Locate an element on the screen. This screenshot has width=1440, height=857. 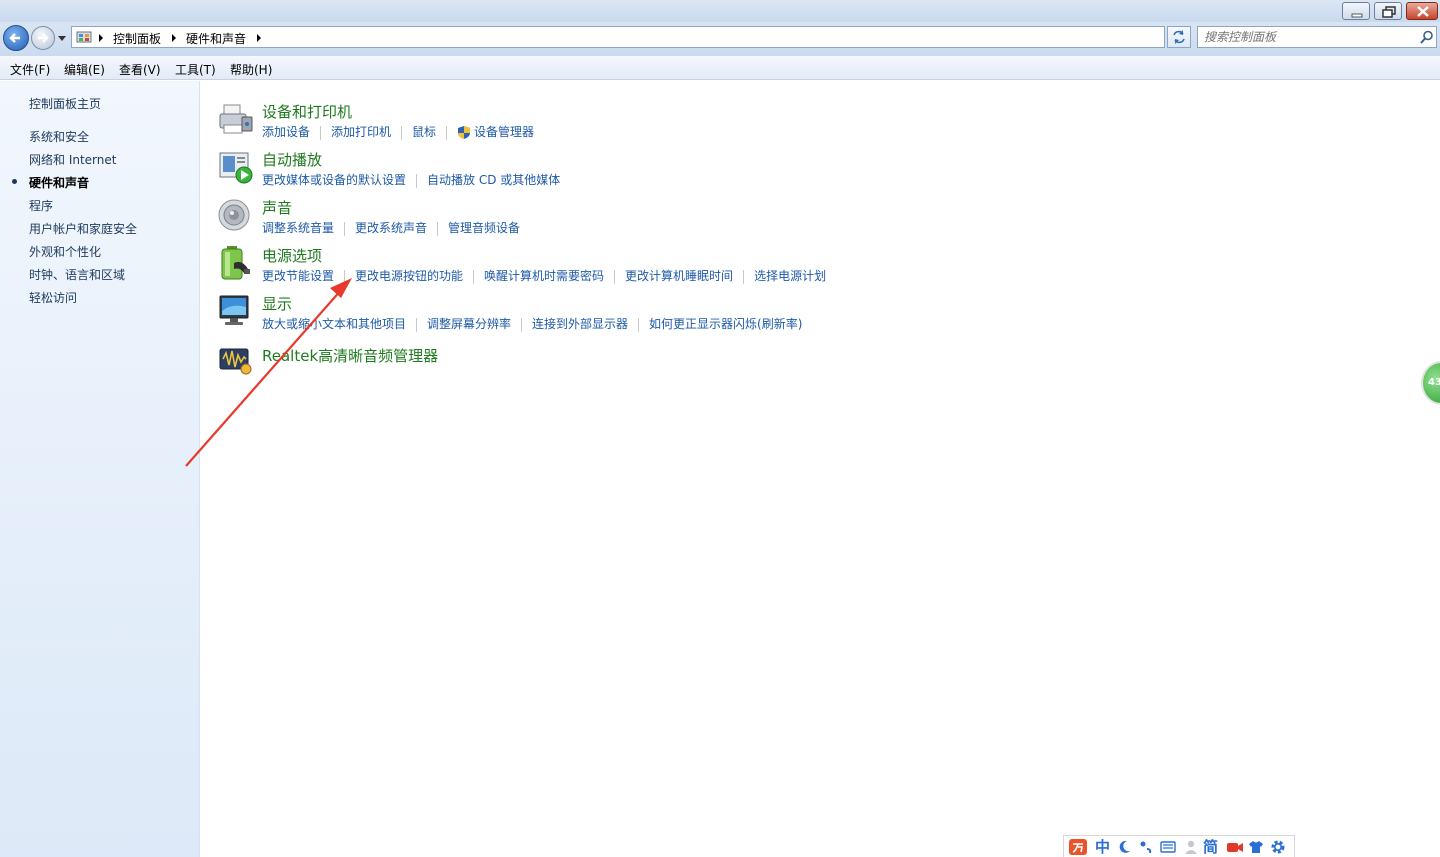
active-bullet-icon is located at coordinates (14, 181).